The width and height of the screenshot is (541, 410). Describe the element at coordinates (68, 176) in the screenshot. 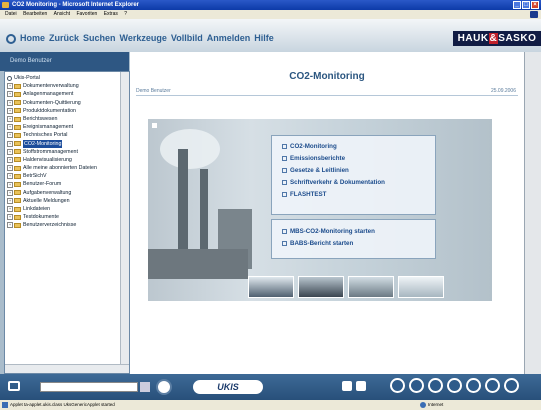

I see `tree-item: + BetrSichV` at that location.